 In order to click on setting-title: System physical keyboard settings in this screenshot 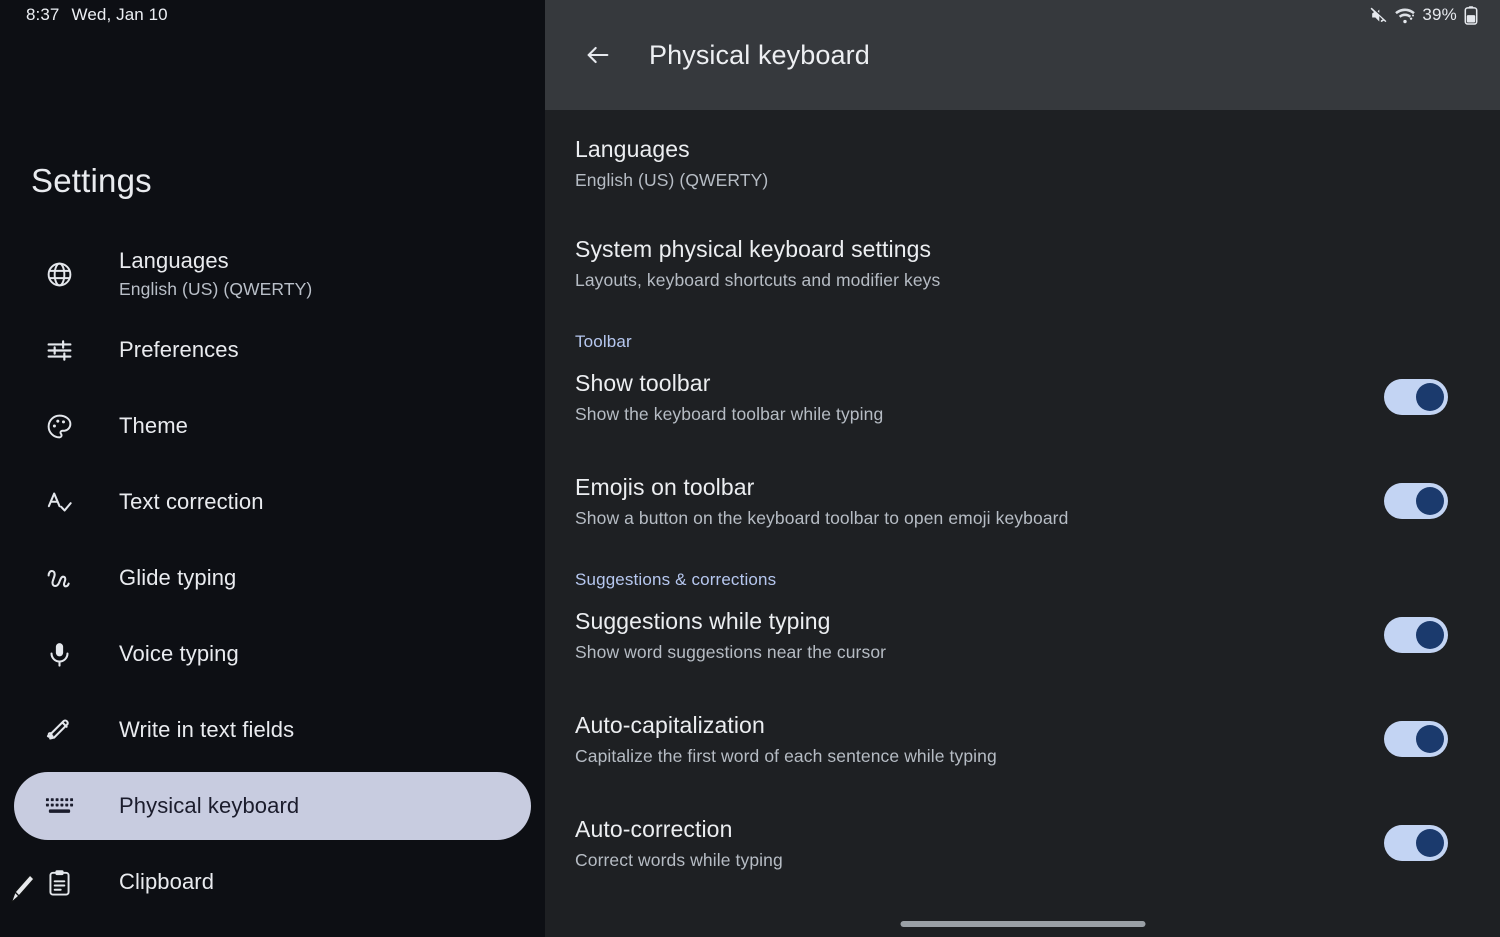, I will do `click(753, 249)`.